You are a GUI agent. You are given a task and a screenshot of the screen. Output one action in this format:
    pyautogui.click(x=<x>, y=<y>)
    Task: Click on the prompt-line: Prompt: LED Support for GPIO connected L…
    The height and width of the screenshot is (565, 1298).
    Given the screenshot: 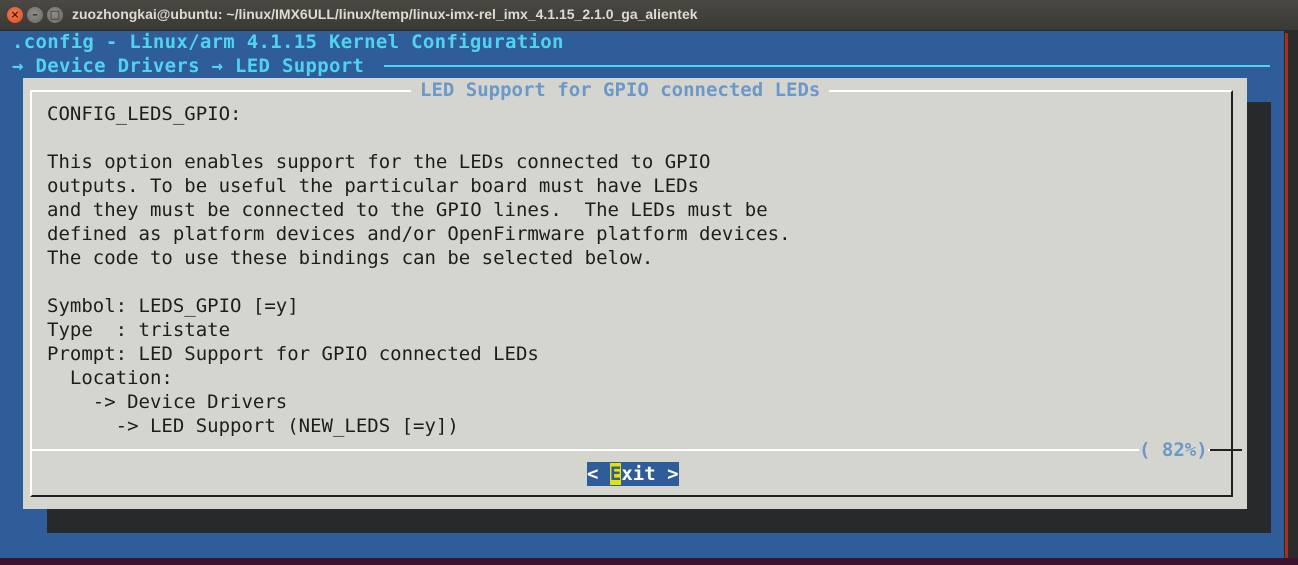 What is the action you would take?
    pyautogui.click(x=293, y=354)
    